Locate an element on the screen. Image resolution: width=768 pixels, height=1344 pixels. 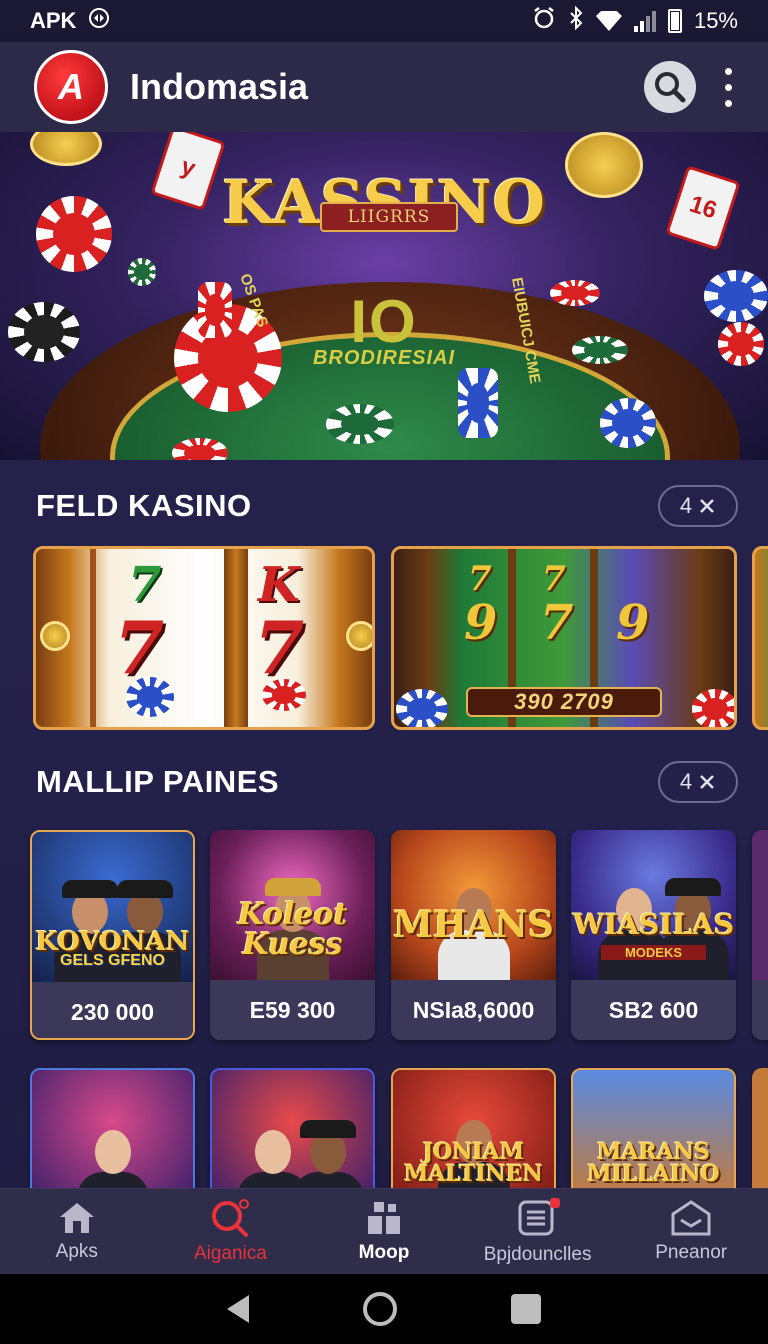
bluetooth-icon is located at coordinates (576, 20).